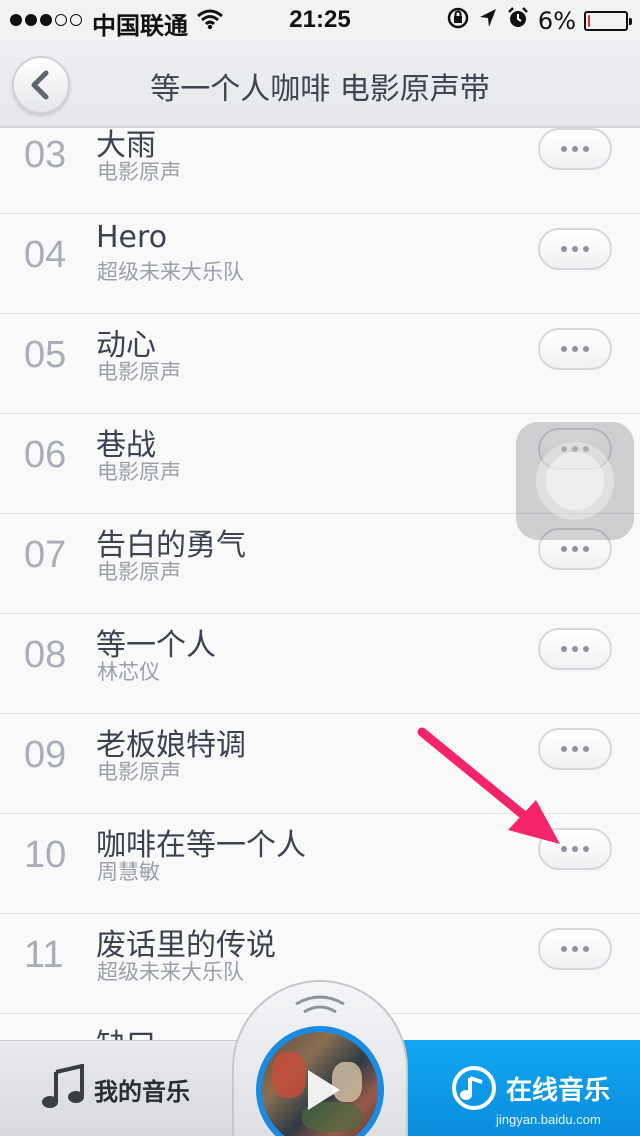 The height and width of the screenshot is (1136, 640). Describe the element at coordinates (488, 21) in the screenshot. I see `location-icon` at that location.